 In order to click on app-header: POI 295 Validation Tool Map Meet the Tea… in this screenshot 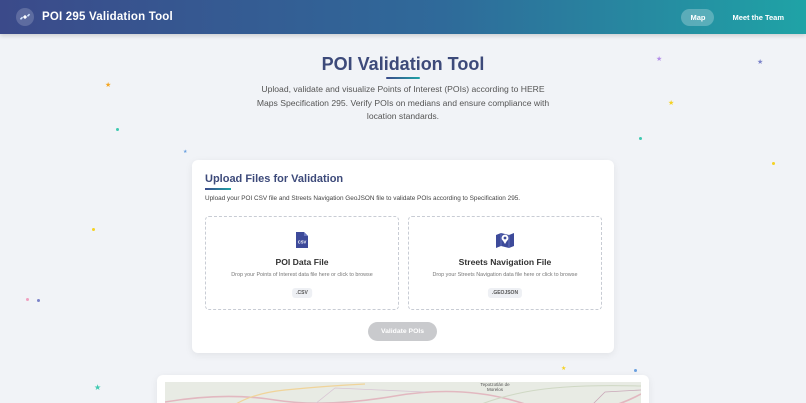, I will do `click(403, 17)`.